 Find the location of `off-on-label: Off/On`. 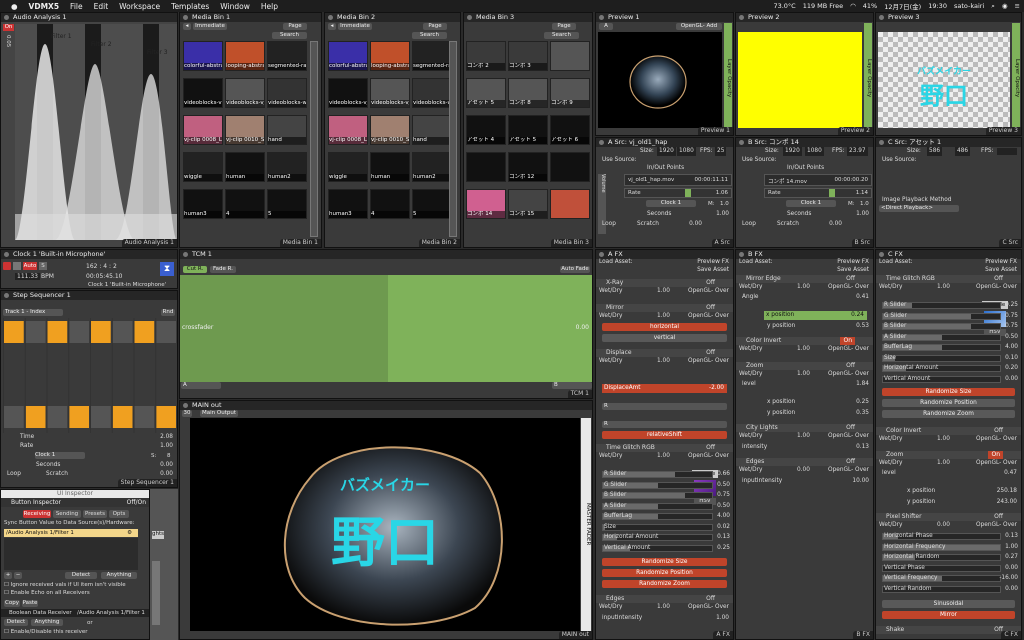

off-on-label: Off/On is located at coordinates (136, 502).